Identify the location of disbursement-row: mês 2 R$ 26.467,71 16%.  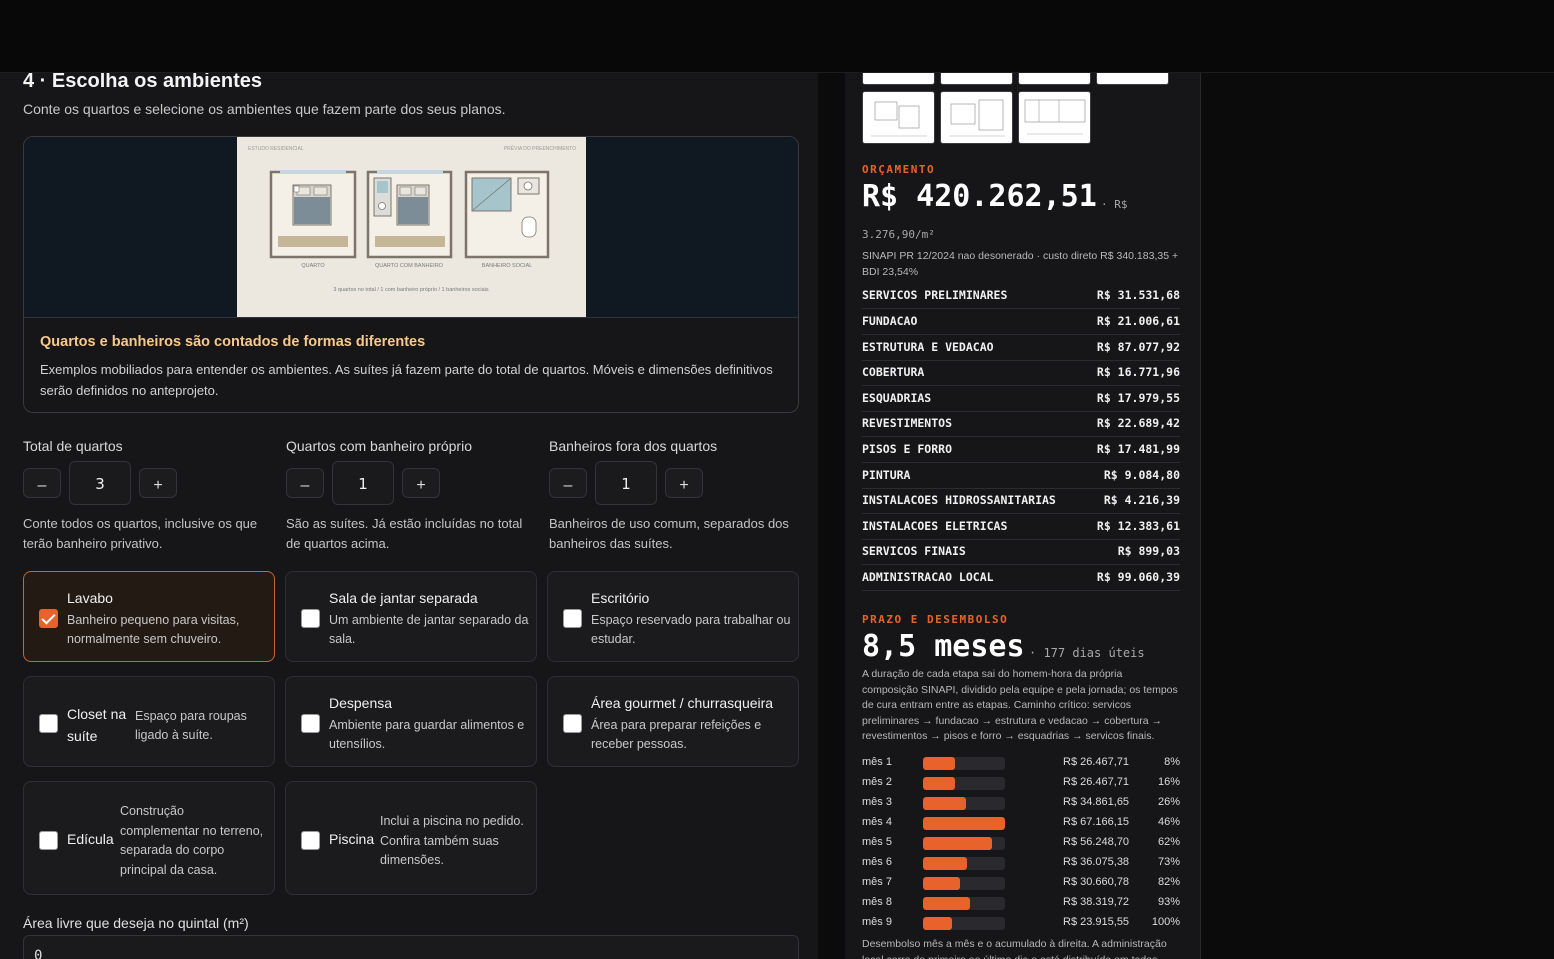
(1021, 782).